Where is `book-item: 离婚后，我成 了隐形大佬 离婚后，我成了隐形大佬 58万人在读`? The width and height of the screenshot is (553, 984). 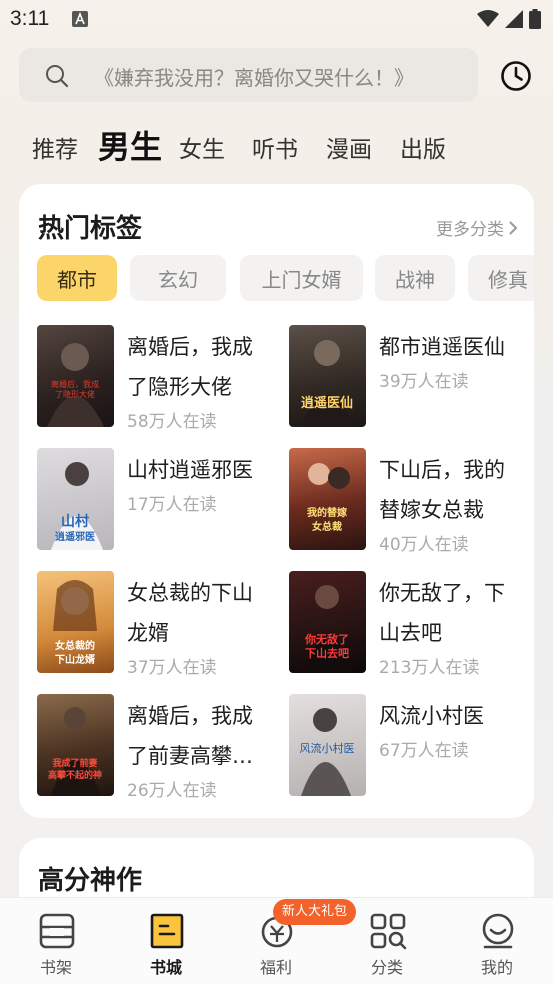
book-item: 离婚后，我成 了隐形大佬 离婚后，我成了隐形大佬 58万人在读 is located at coordinates (157, 378).